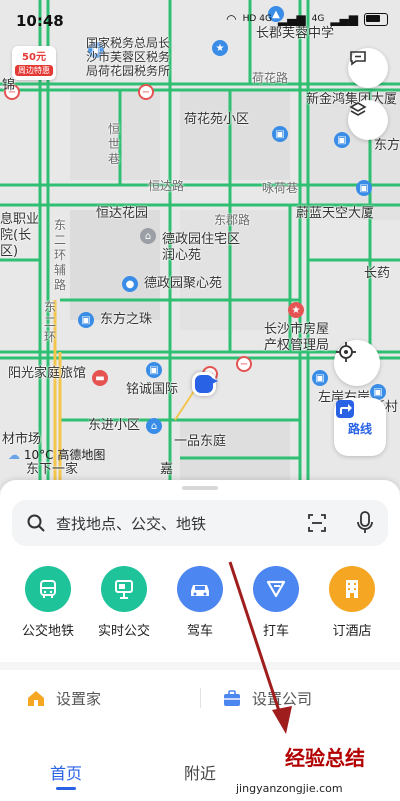  What do you see at coordinates (365, 523) in the screenshot?
I see `microphone-icon` at bounding box center [365, 523].